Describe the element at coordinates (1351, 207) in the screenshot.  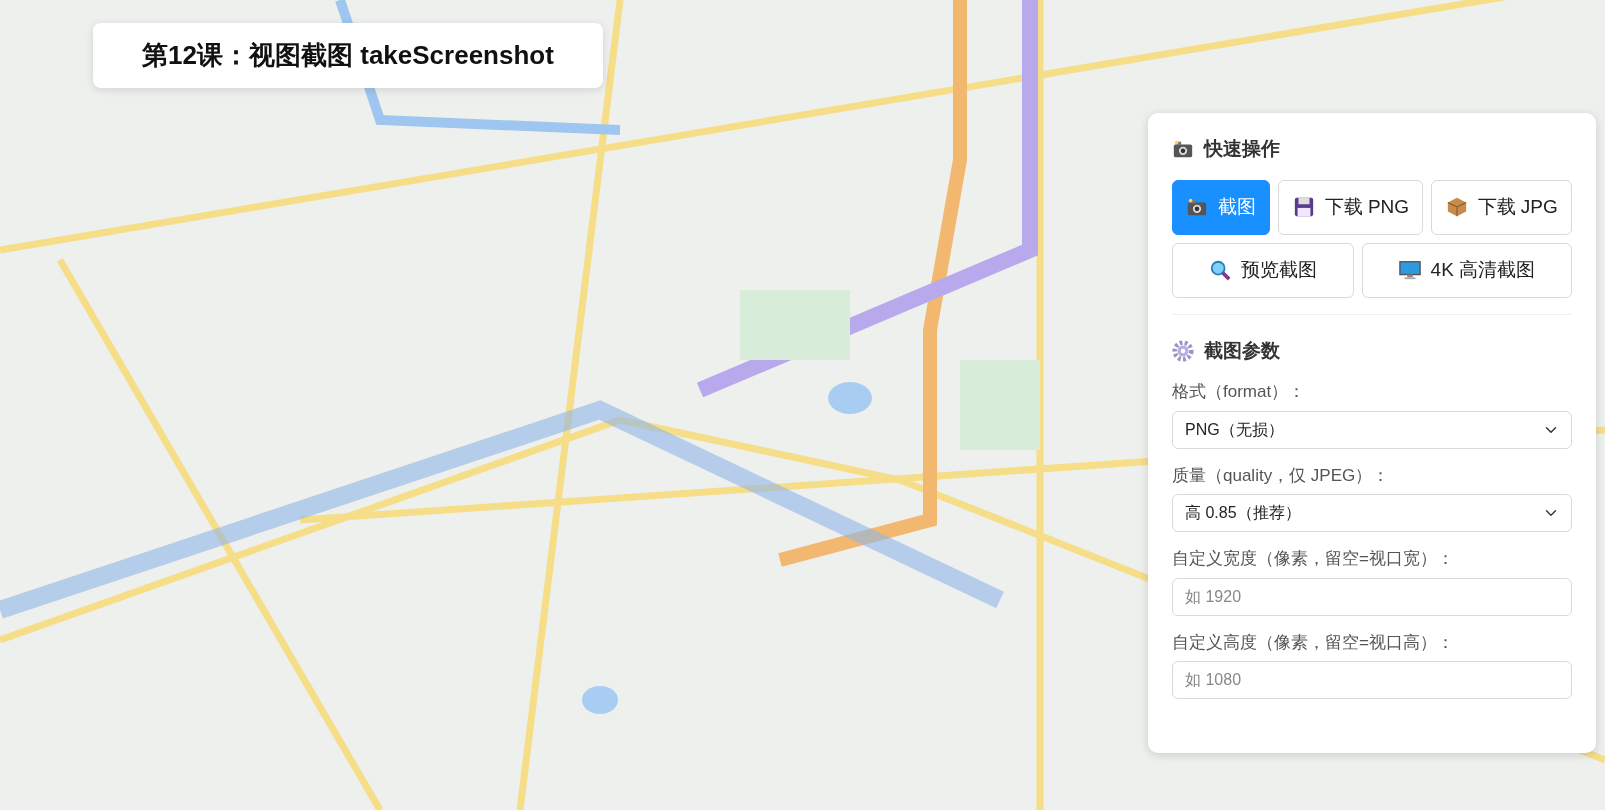
I see `action-button: 下载 PNG` at that location.